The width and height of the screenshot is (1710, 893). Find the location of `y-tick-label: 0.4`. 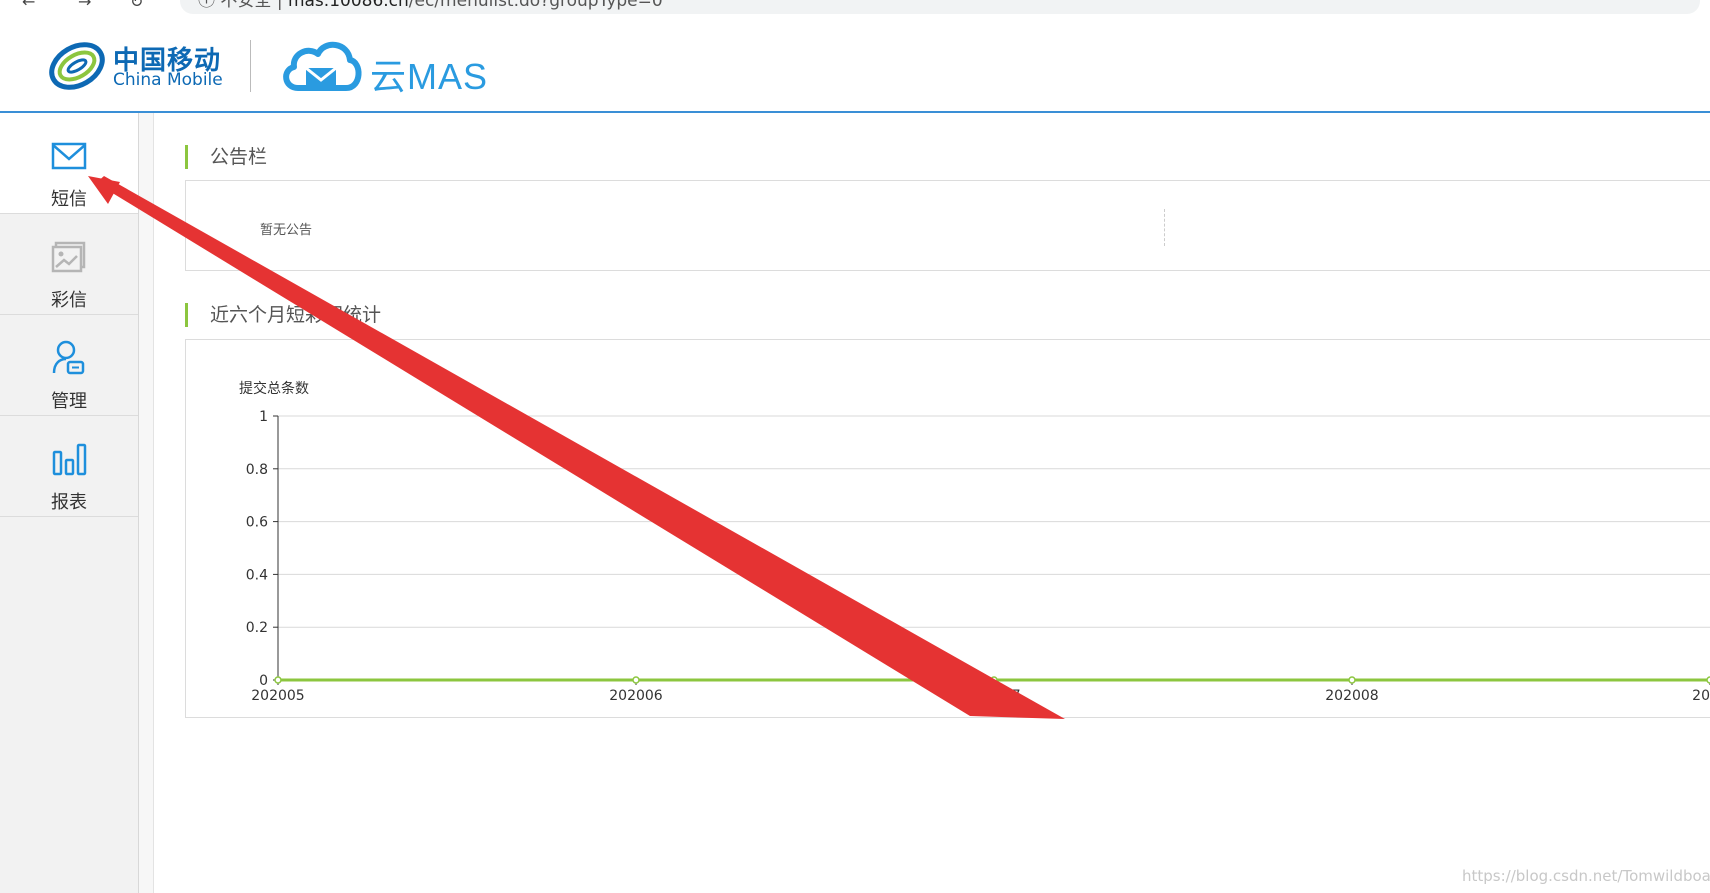

y-tick-label: 0.4 is located at coordinates (257, 575).